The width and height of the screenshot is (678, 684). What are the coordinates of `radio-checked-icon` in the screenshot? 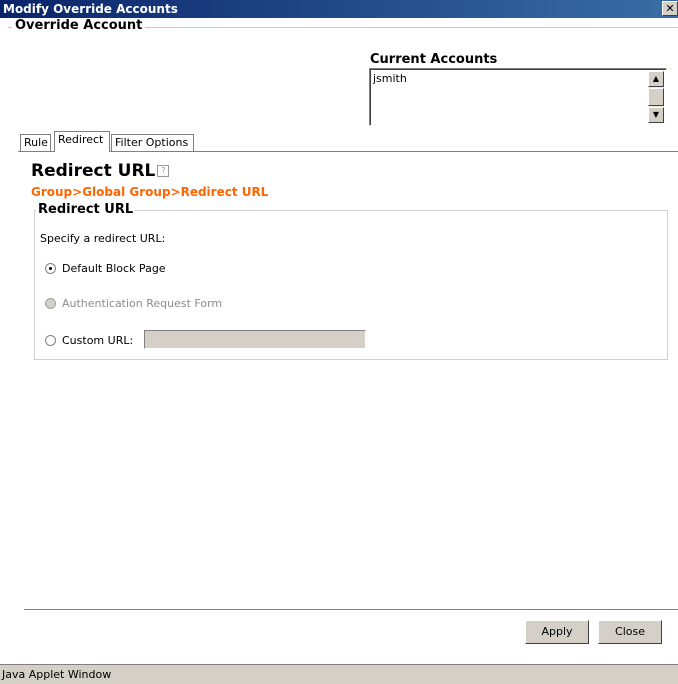 It's located at (50, 268).